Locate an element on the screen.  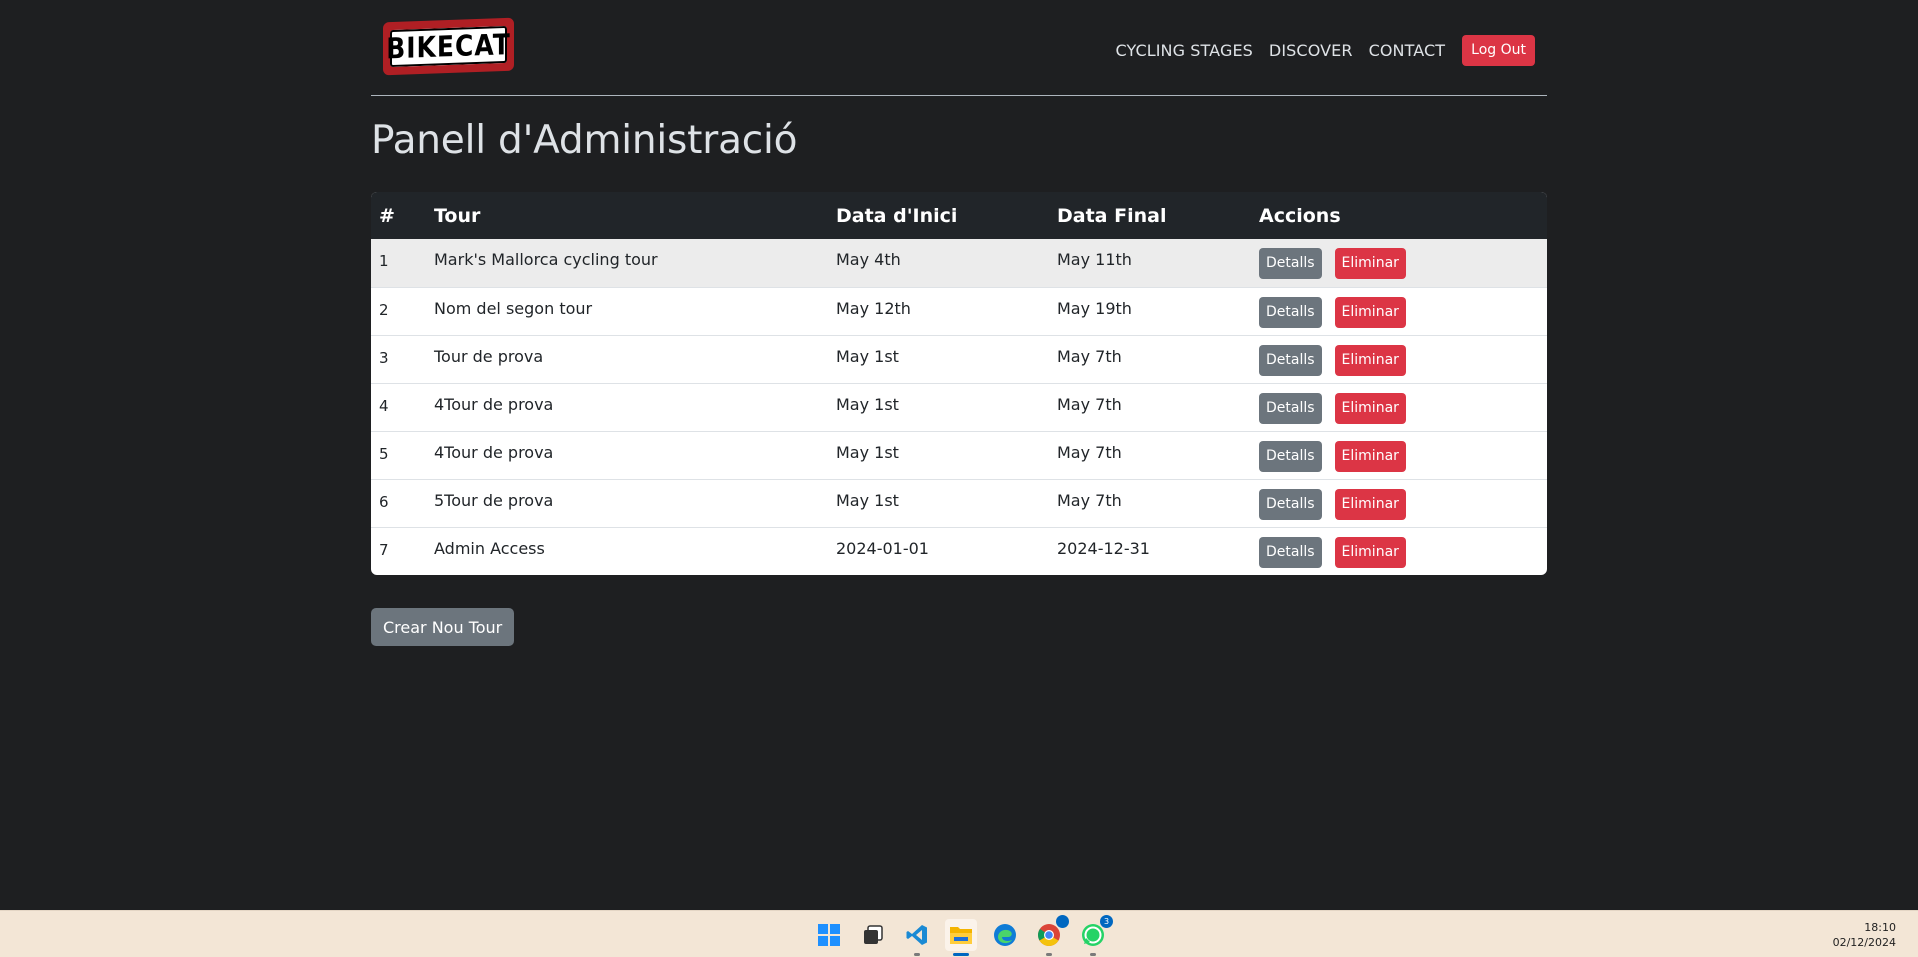
chrome-icon is located at coordinates (1051, 935).